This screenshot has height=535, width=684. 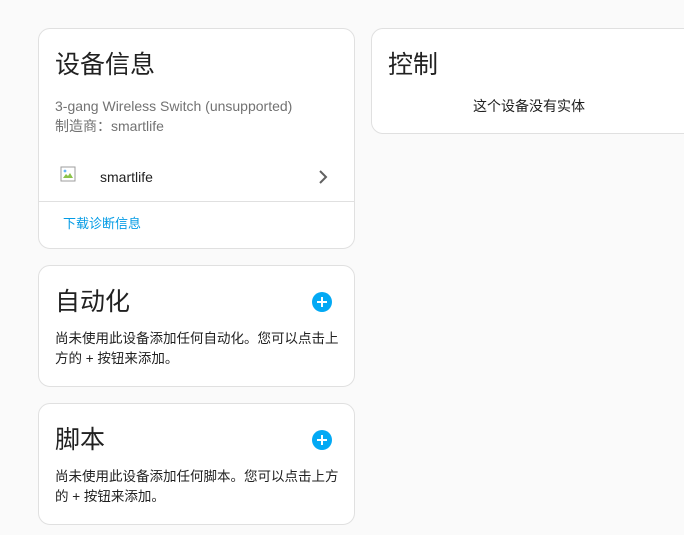 What do you see at coordinates (323, 177) in the screenshot?
I see `chevron-right-icon` at bounding box center [323, 177].